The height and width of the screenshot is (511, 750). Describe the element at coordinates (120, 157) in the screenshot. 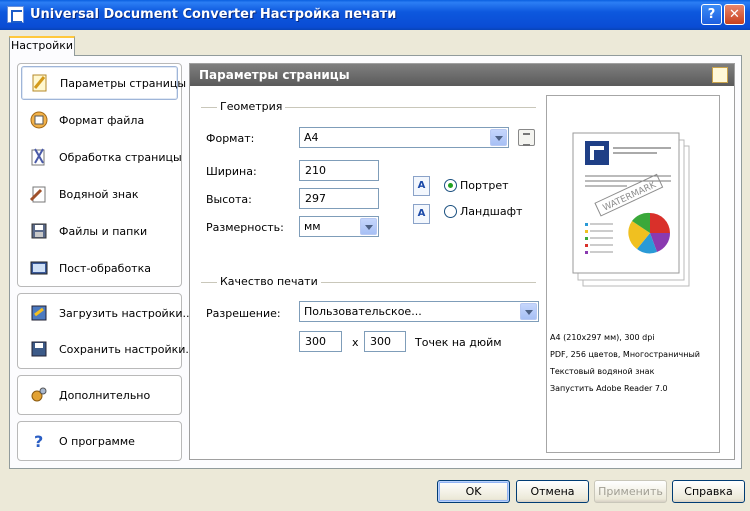

I see `nav-item-label: Обработка страницы` at that location.